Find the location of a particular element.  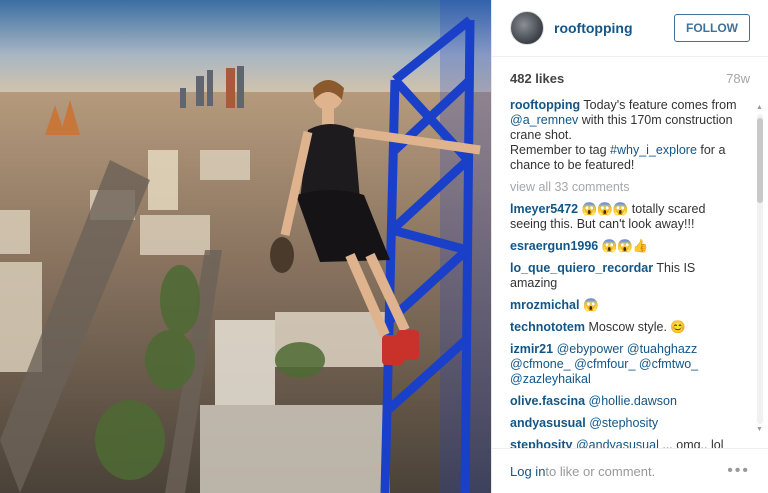

login-prompt-text: to like or comment. is located at coordinates (600, 471).